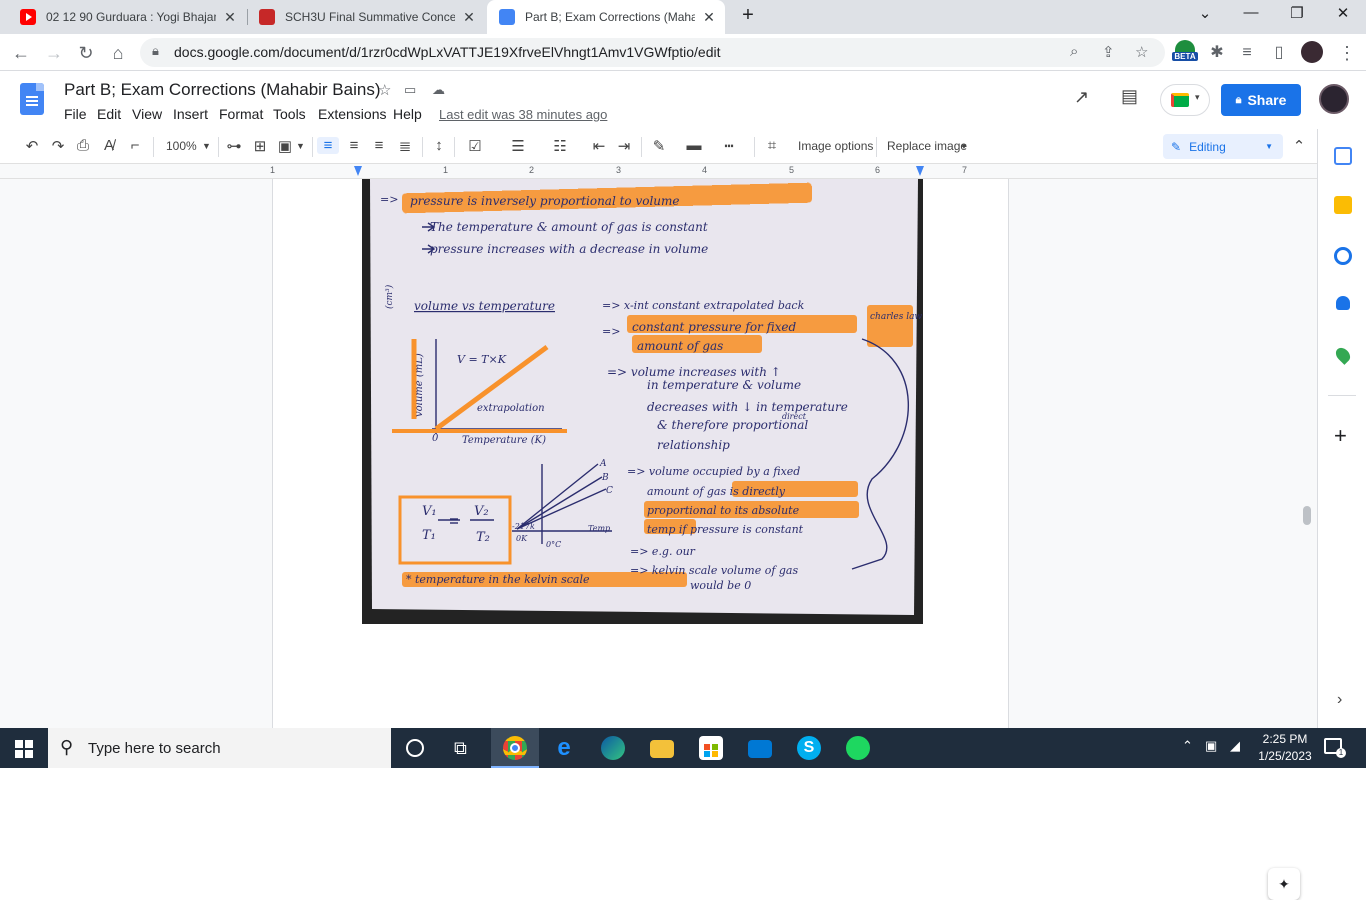 This screenshot has width=1366, height=900. I want to click on comment-add-icon: ⊞, so click(260, 146).